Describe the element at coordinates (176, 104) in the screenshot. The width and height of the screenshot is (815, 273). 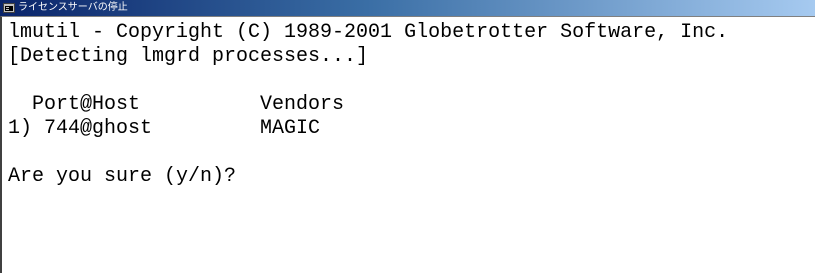
I see `console-line-header: Port@Host Vendors` at that location.